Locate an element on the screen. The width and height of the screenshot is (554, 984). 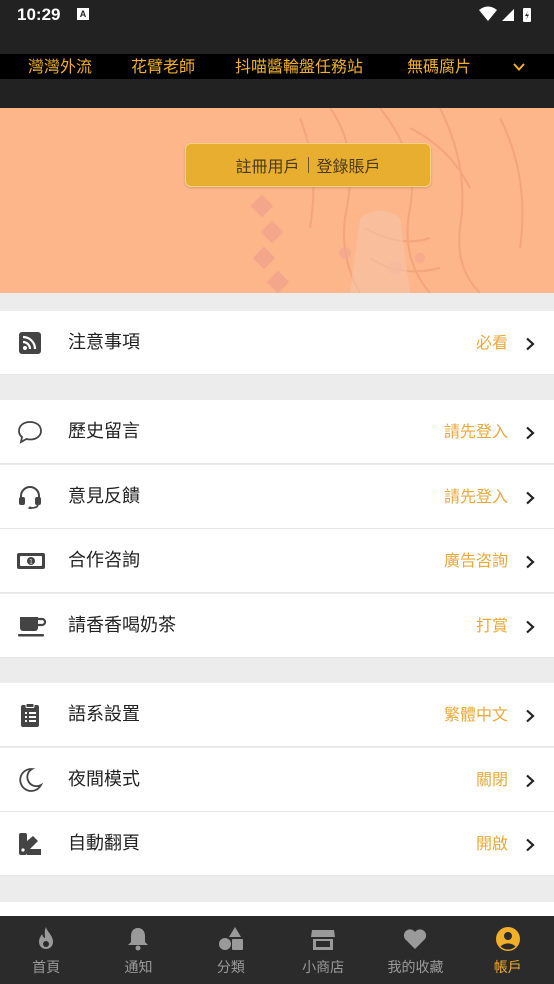
status-time: 10:29 is located at coordinates (39, 14).